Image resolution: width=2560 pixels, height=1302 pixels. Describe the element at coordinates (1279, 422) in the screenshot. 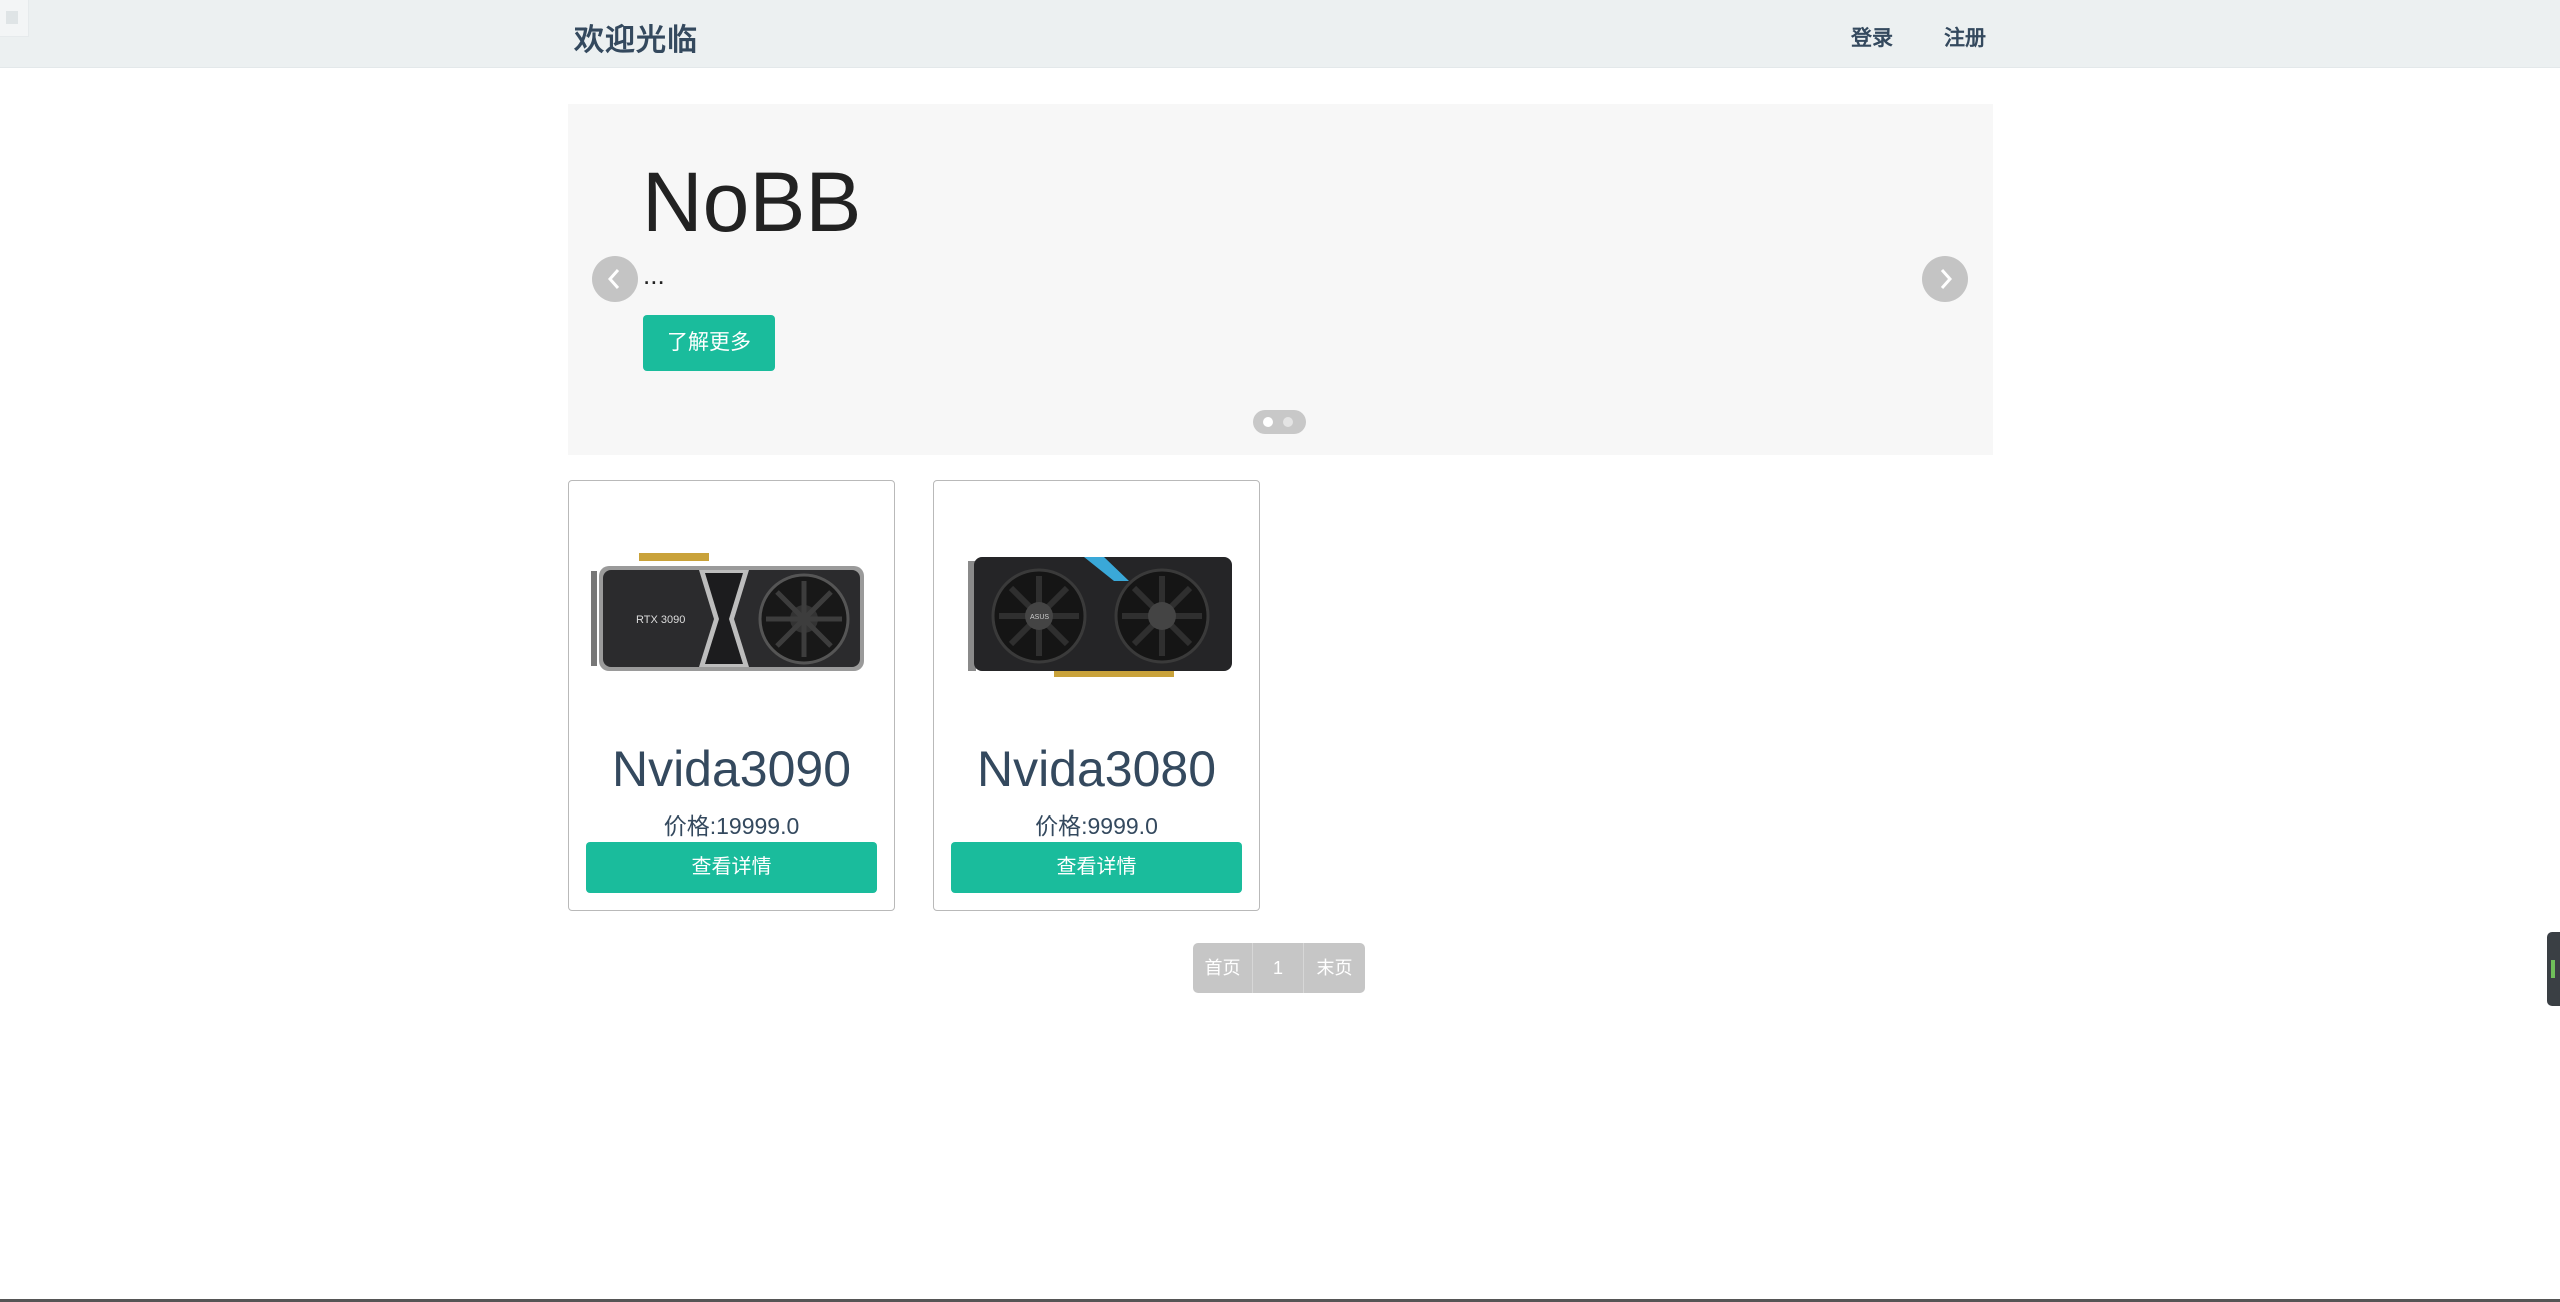

I see `carousel-indicators` at that location.